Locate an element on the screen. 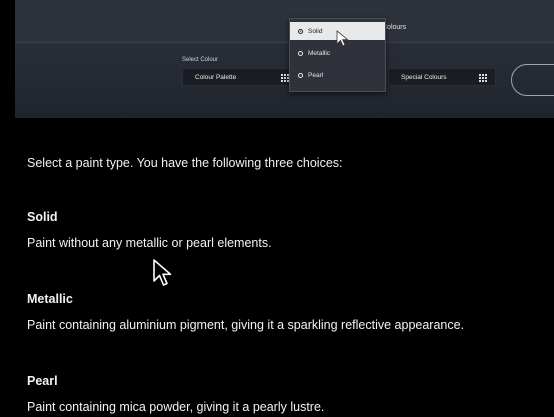 The width and height of the screenshot is (554, 417). select-colour-label: Select Colour is located at coordinates (200, 60).